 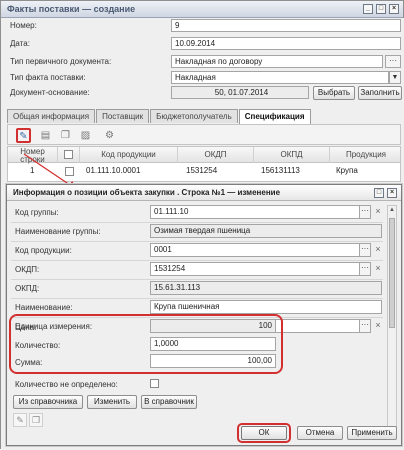 What do you see at coordinates (154, 383) in the screenshot?
I see `qty-undefined-checkbox` at bounding box center [154, 383].